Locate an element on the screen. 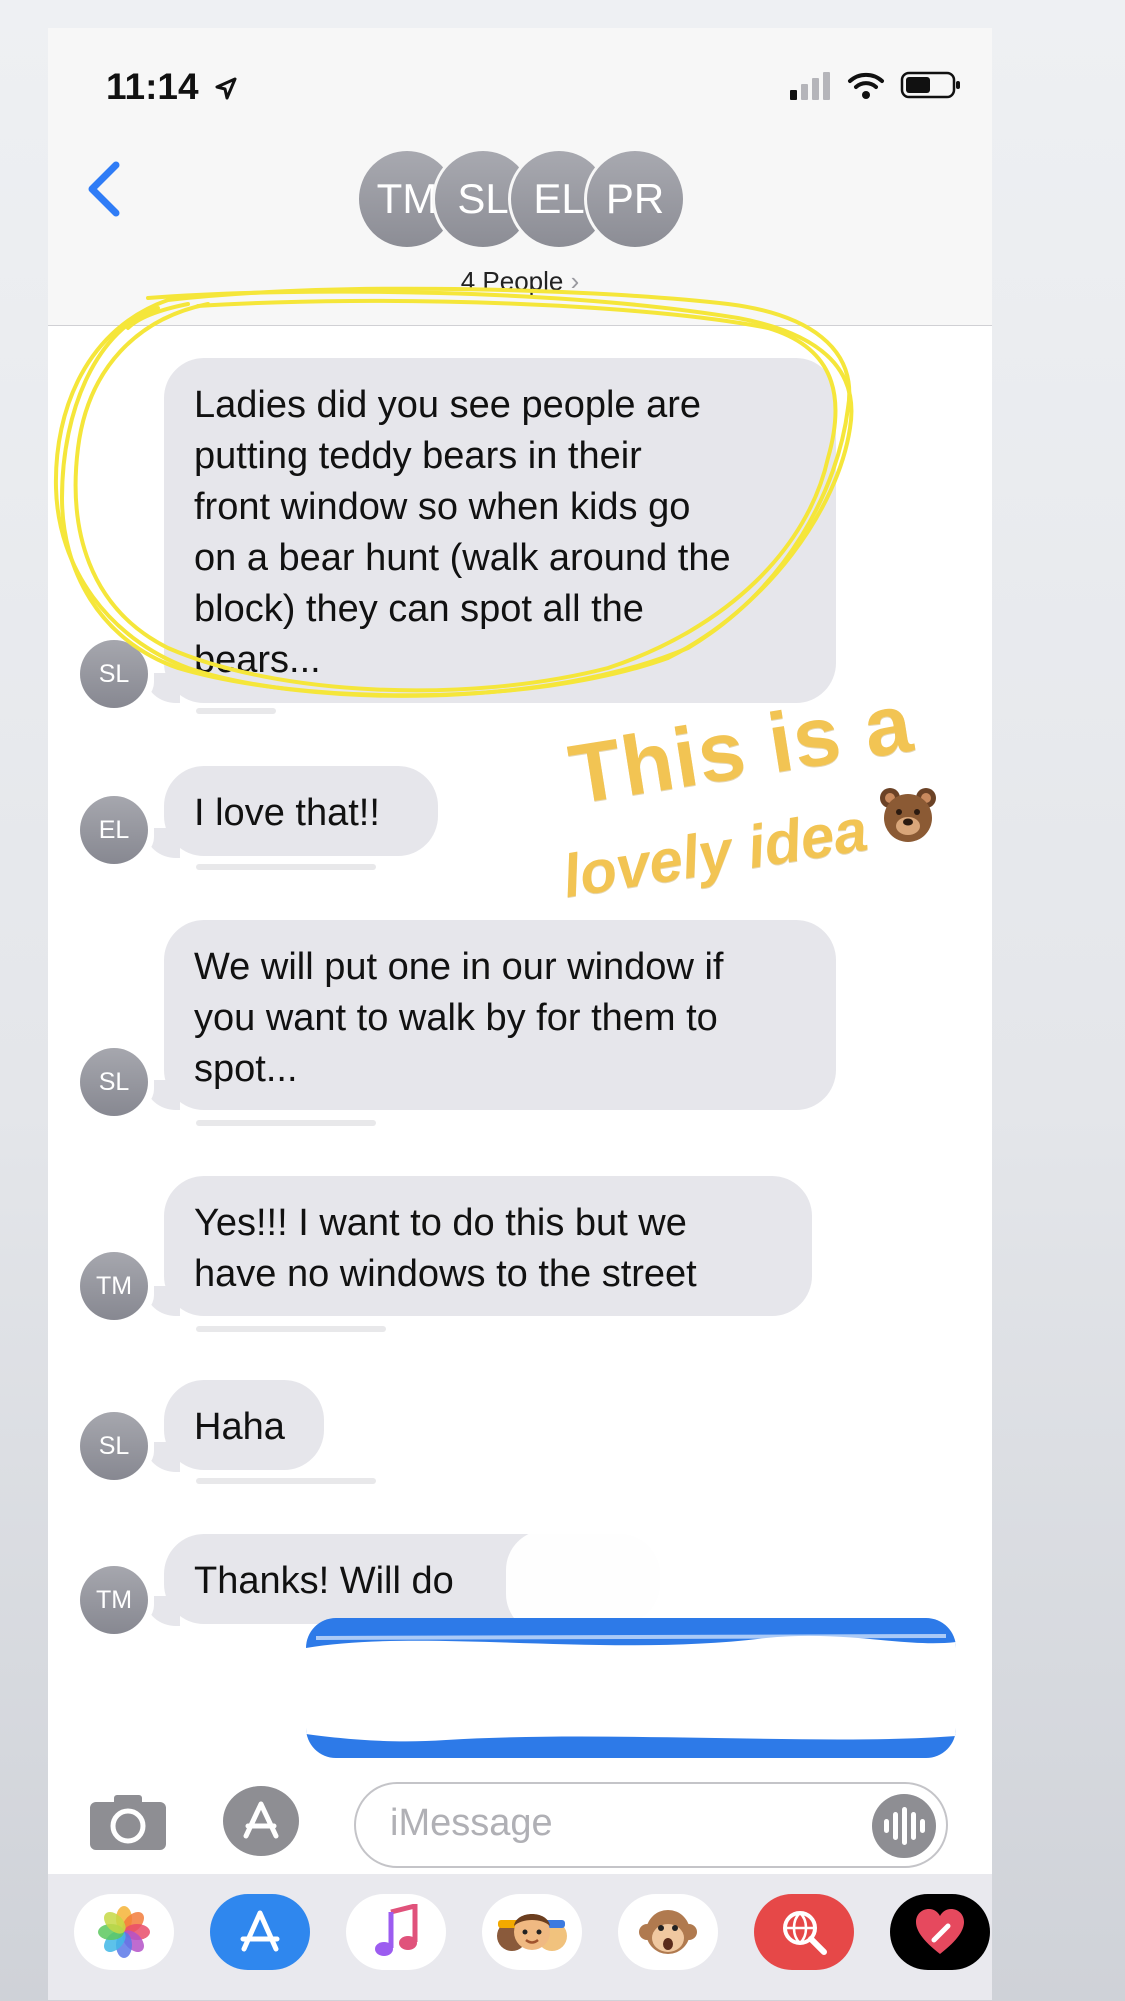 The width and height of the screenshot is (1125, 2001). music-app-button is located at coordinates (396, 1932).